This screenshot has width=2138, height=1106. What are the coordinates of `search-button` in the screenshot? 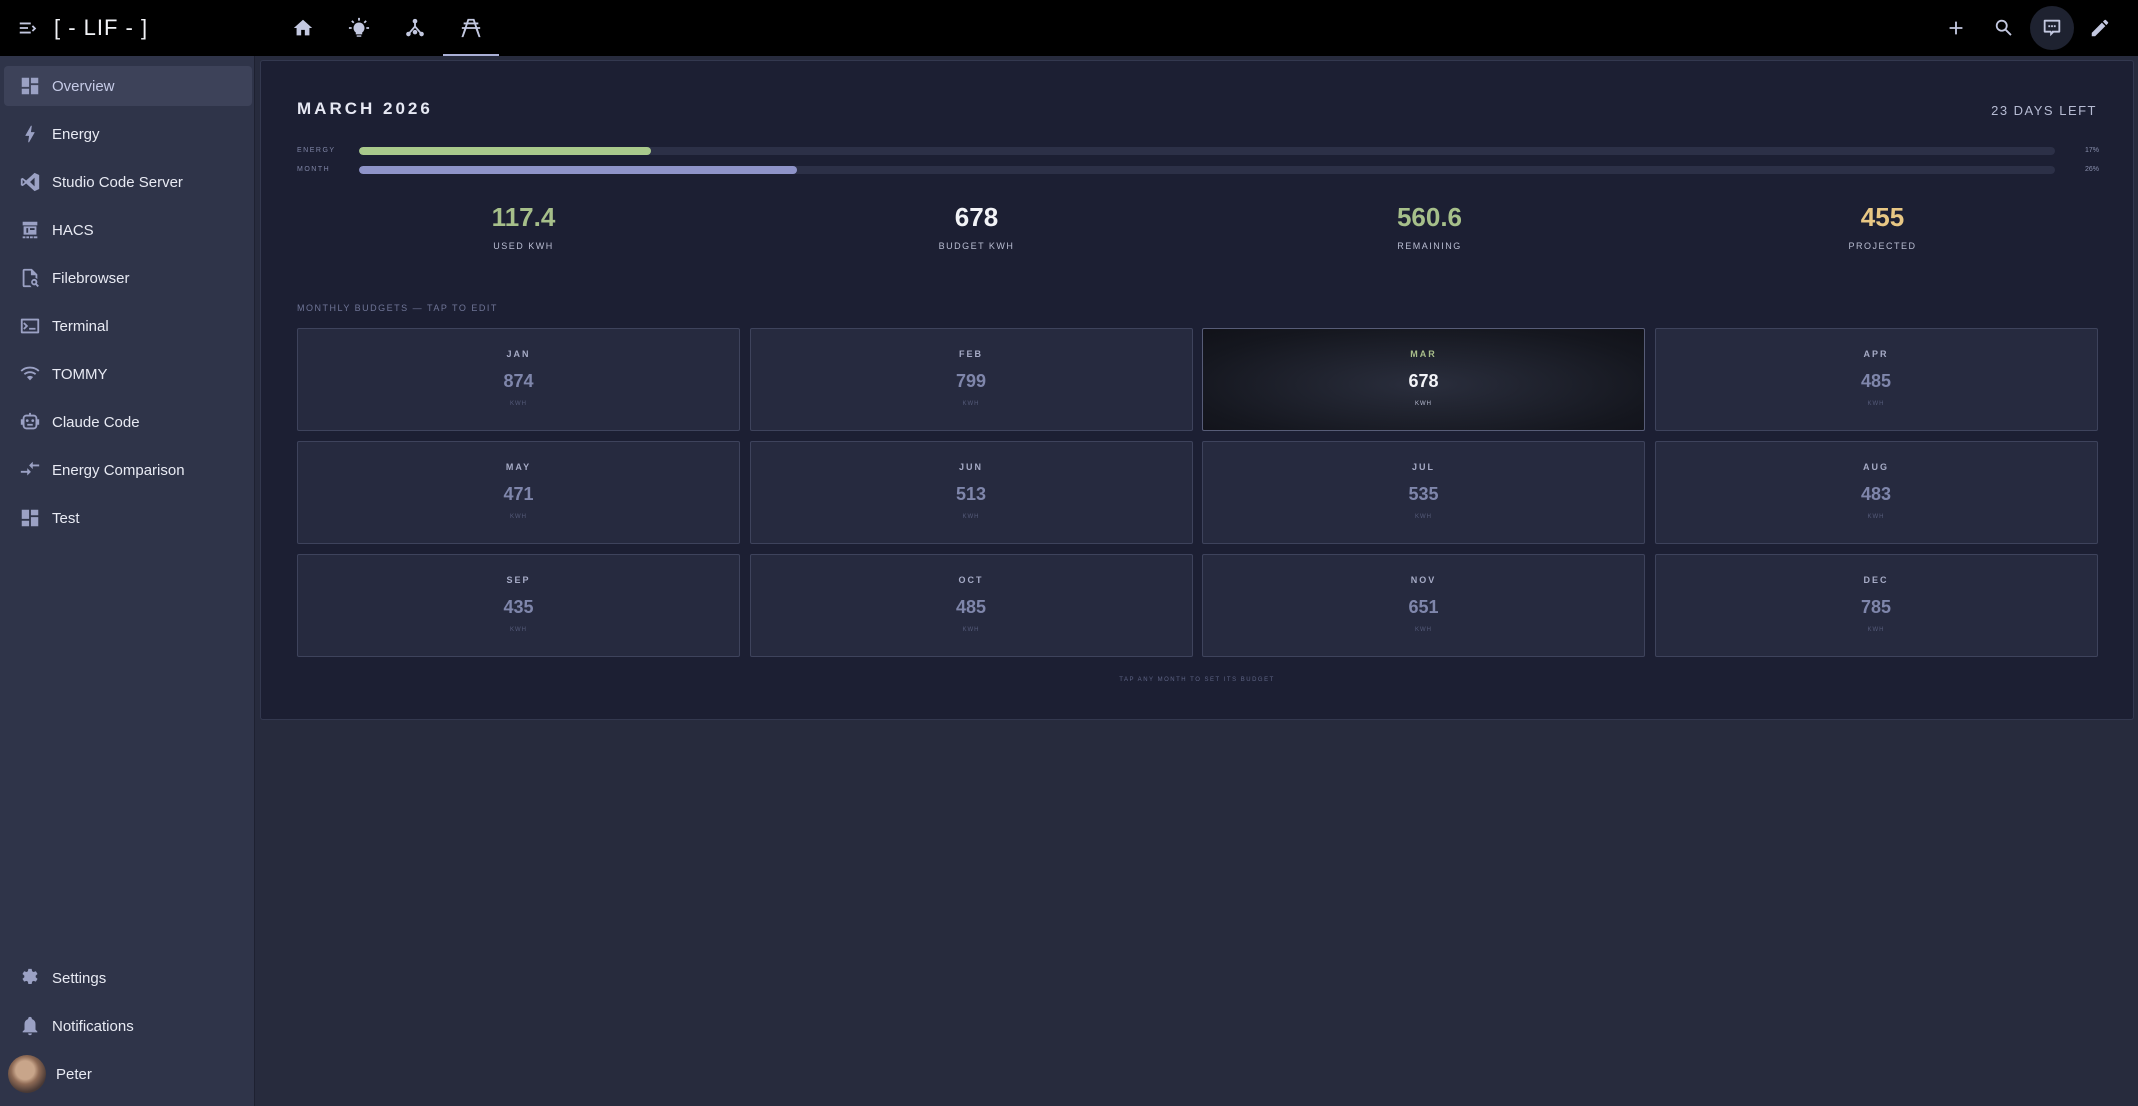 It's located at (2004, 28).